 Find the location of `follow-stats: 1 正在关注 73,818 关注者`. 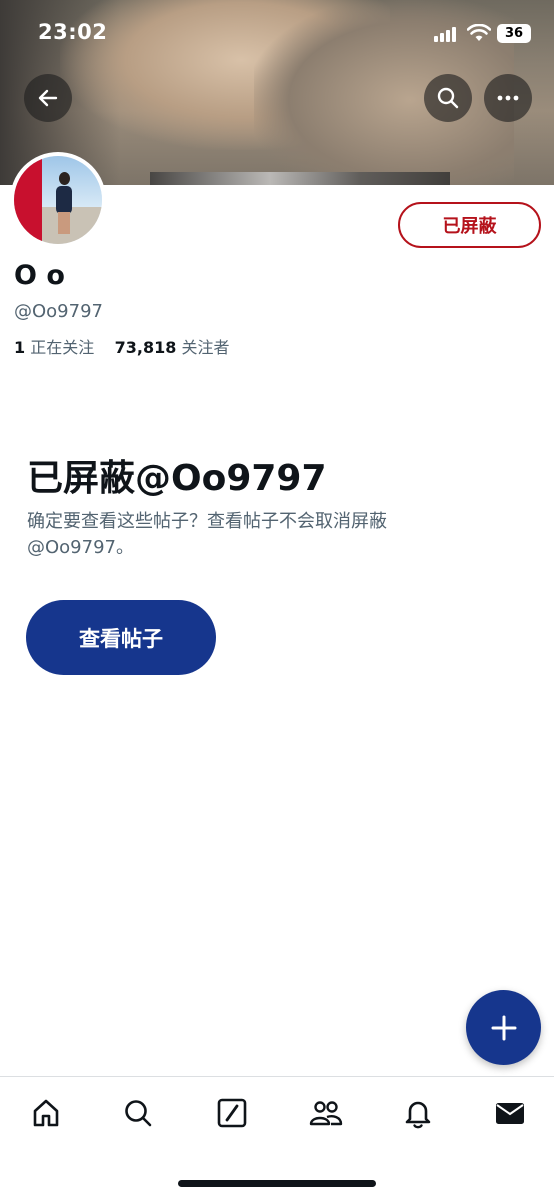

follow-stats: 1 正在关注 73,818 关注者 is located at coordinates (121, 346).